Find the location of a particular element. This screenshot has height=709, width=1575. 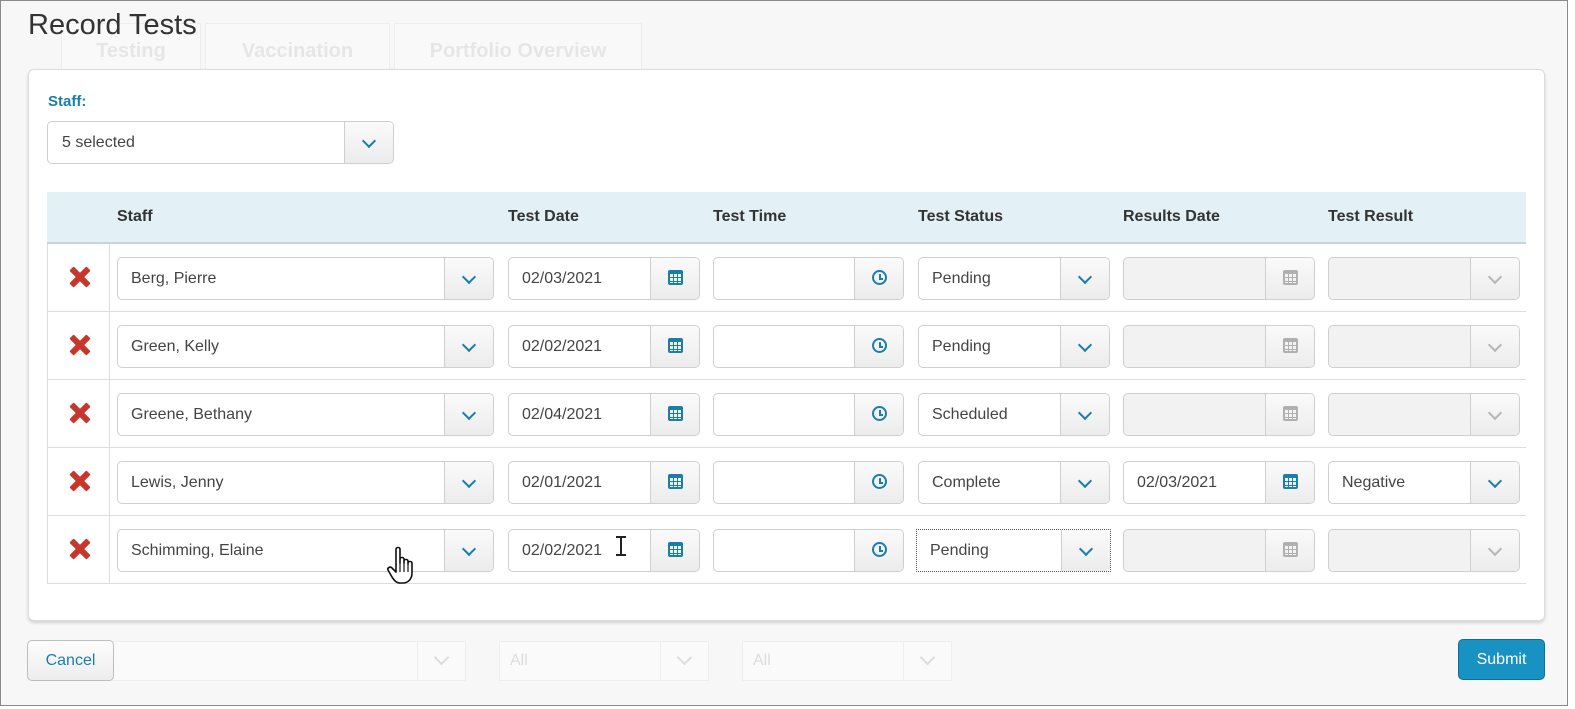

staff-multiselect-toggle is located at coordinates (368, 142).